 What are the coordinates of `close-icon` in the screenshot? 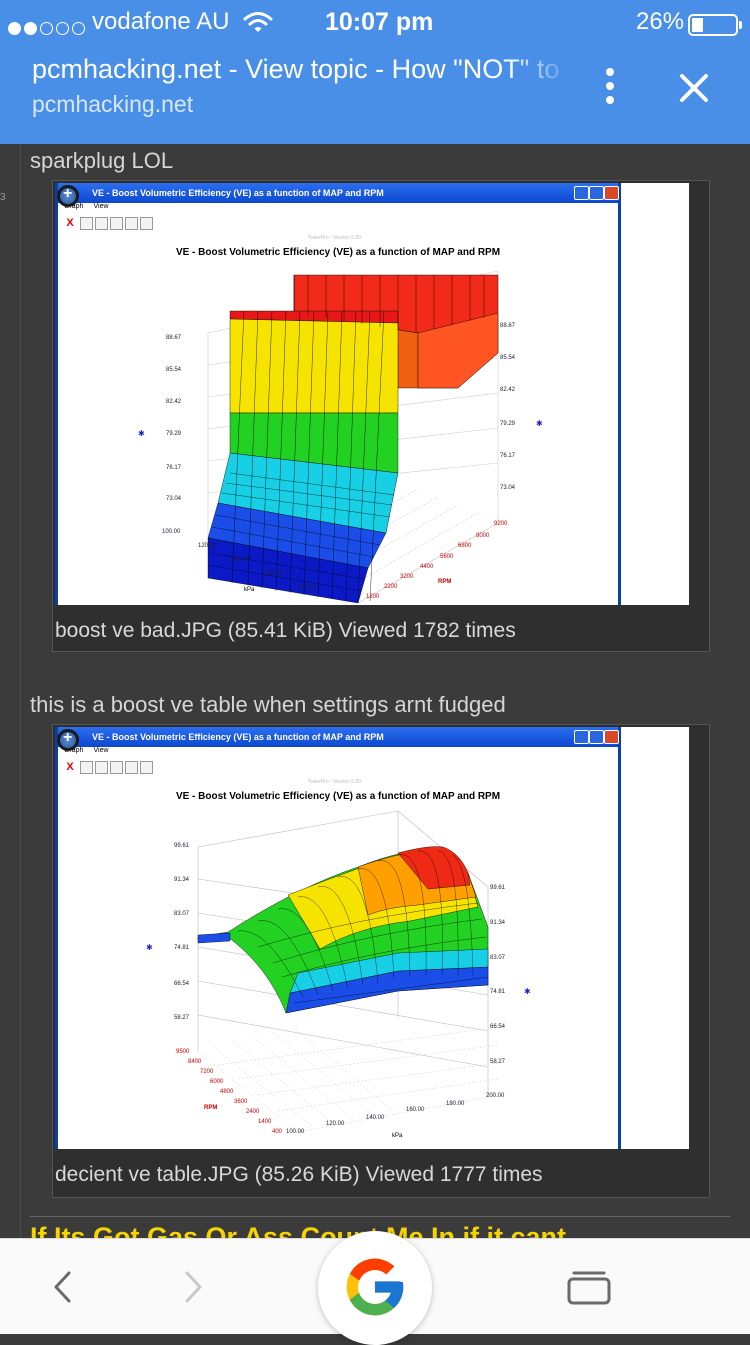 It's located at (694, 88).